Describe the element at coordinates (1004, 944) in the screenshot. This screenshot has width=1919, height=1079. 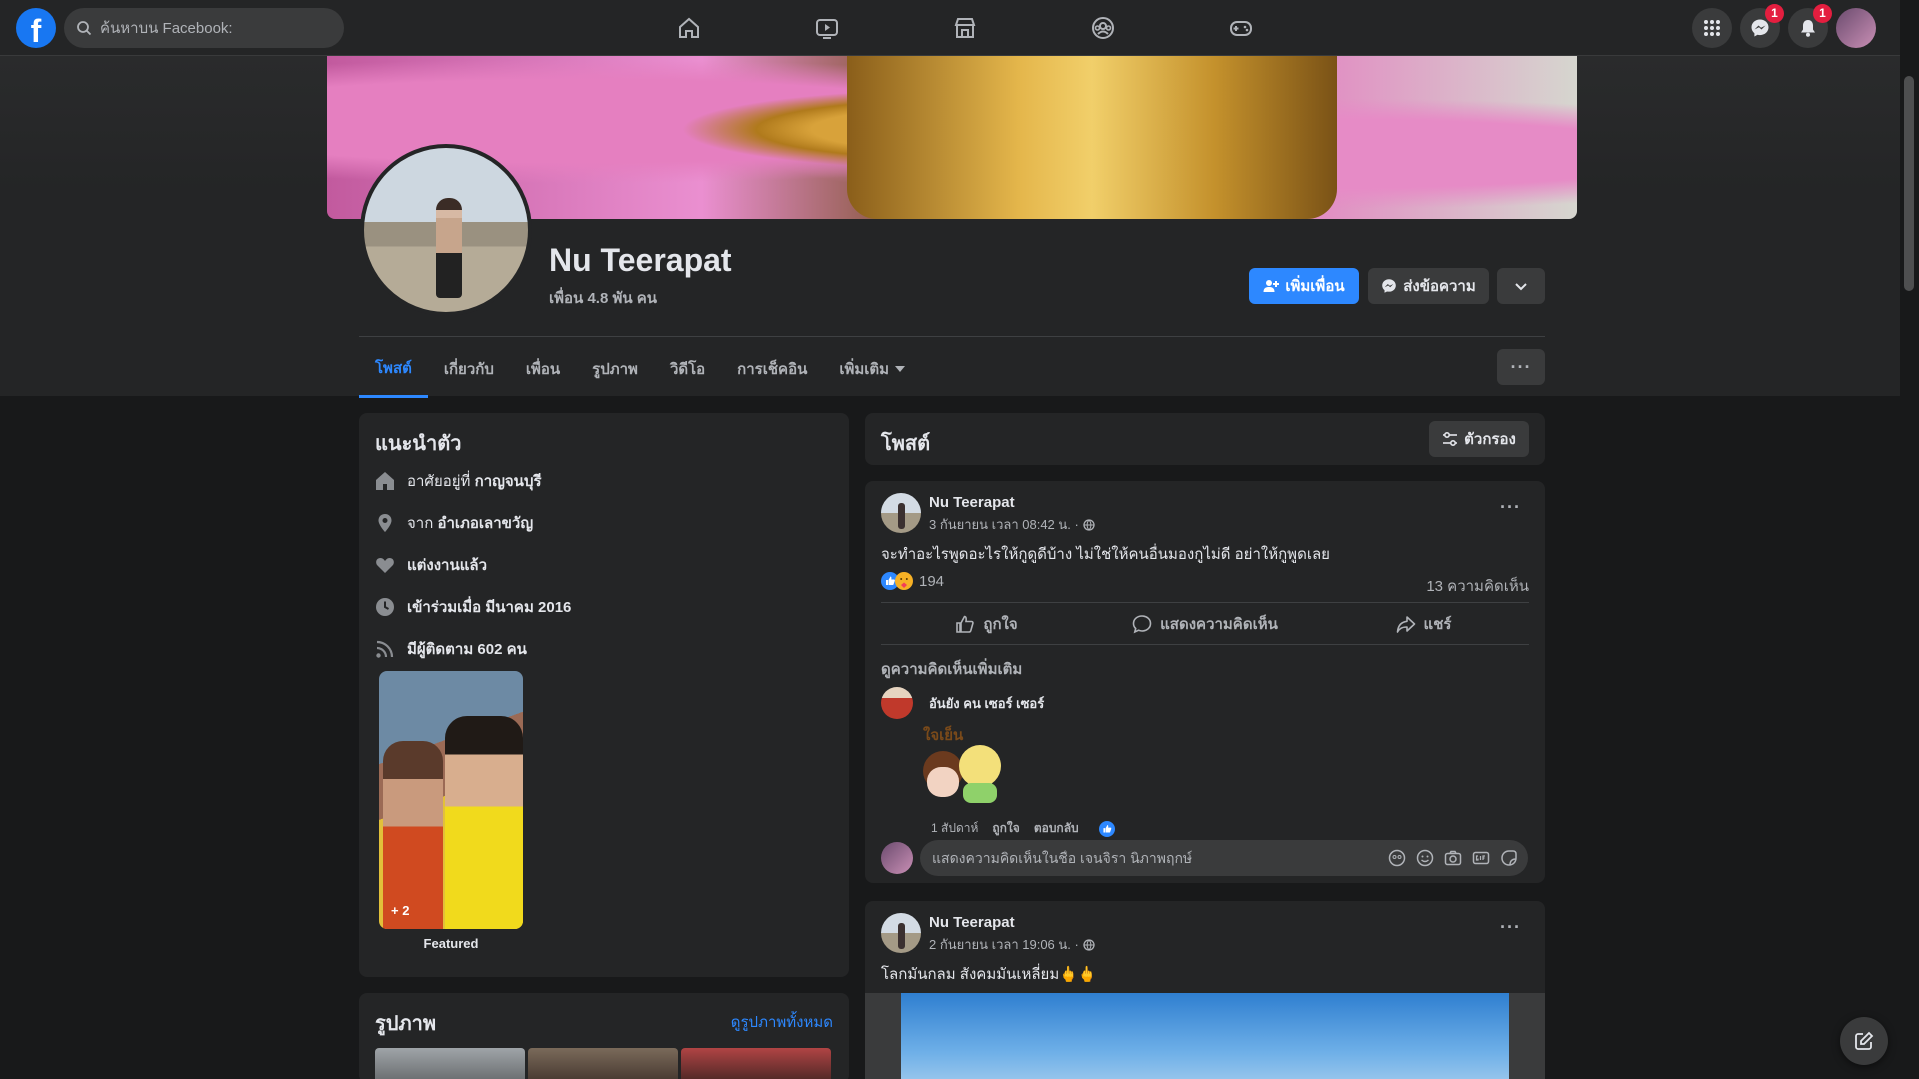
I see `post-timestamp-text: 2 กันยายน เวลา 19:06 น. ·` at that location.